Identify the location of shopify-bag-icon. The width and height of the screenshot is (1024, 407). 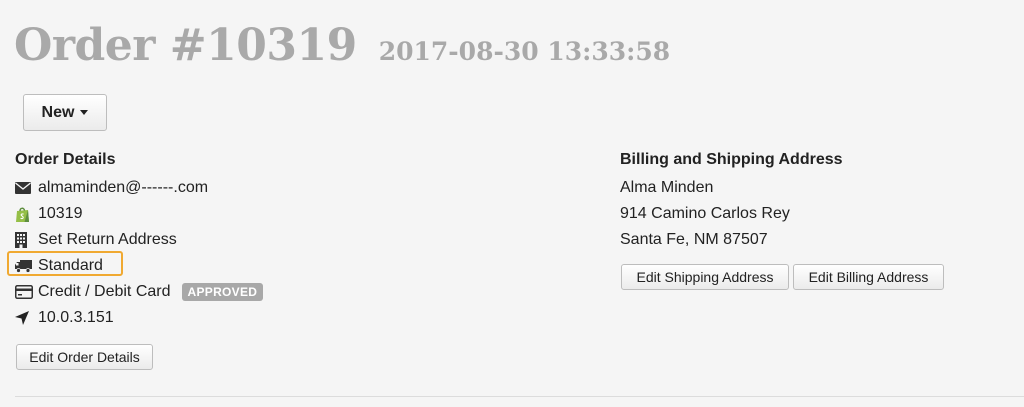
(24, 214).